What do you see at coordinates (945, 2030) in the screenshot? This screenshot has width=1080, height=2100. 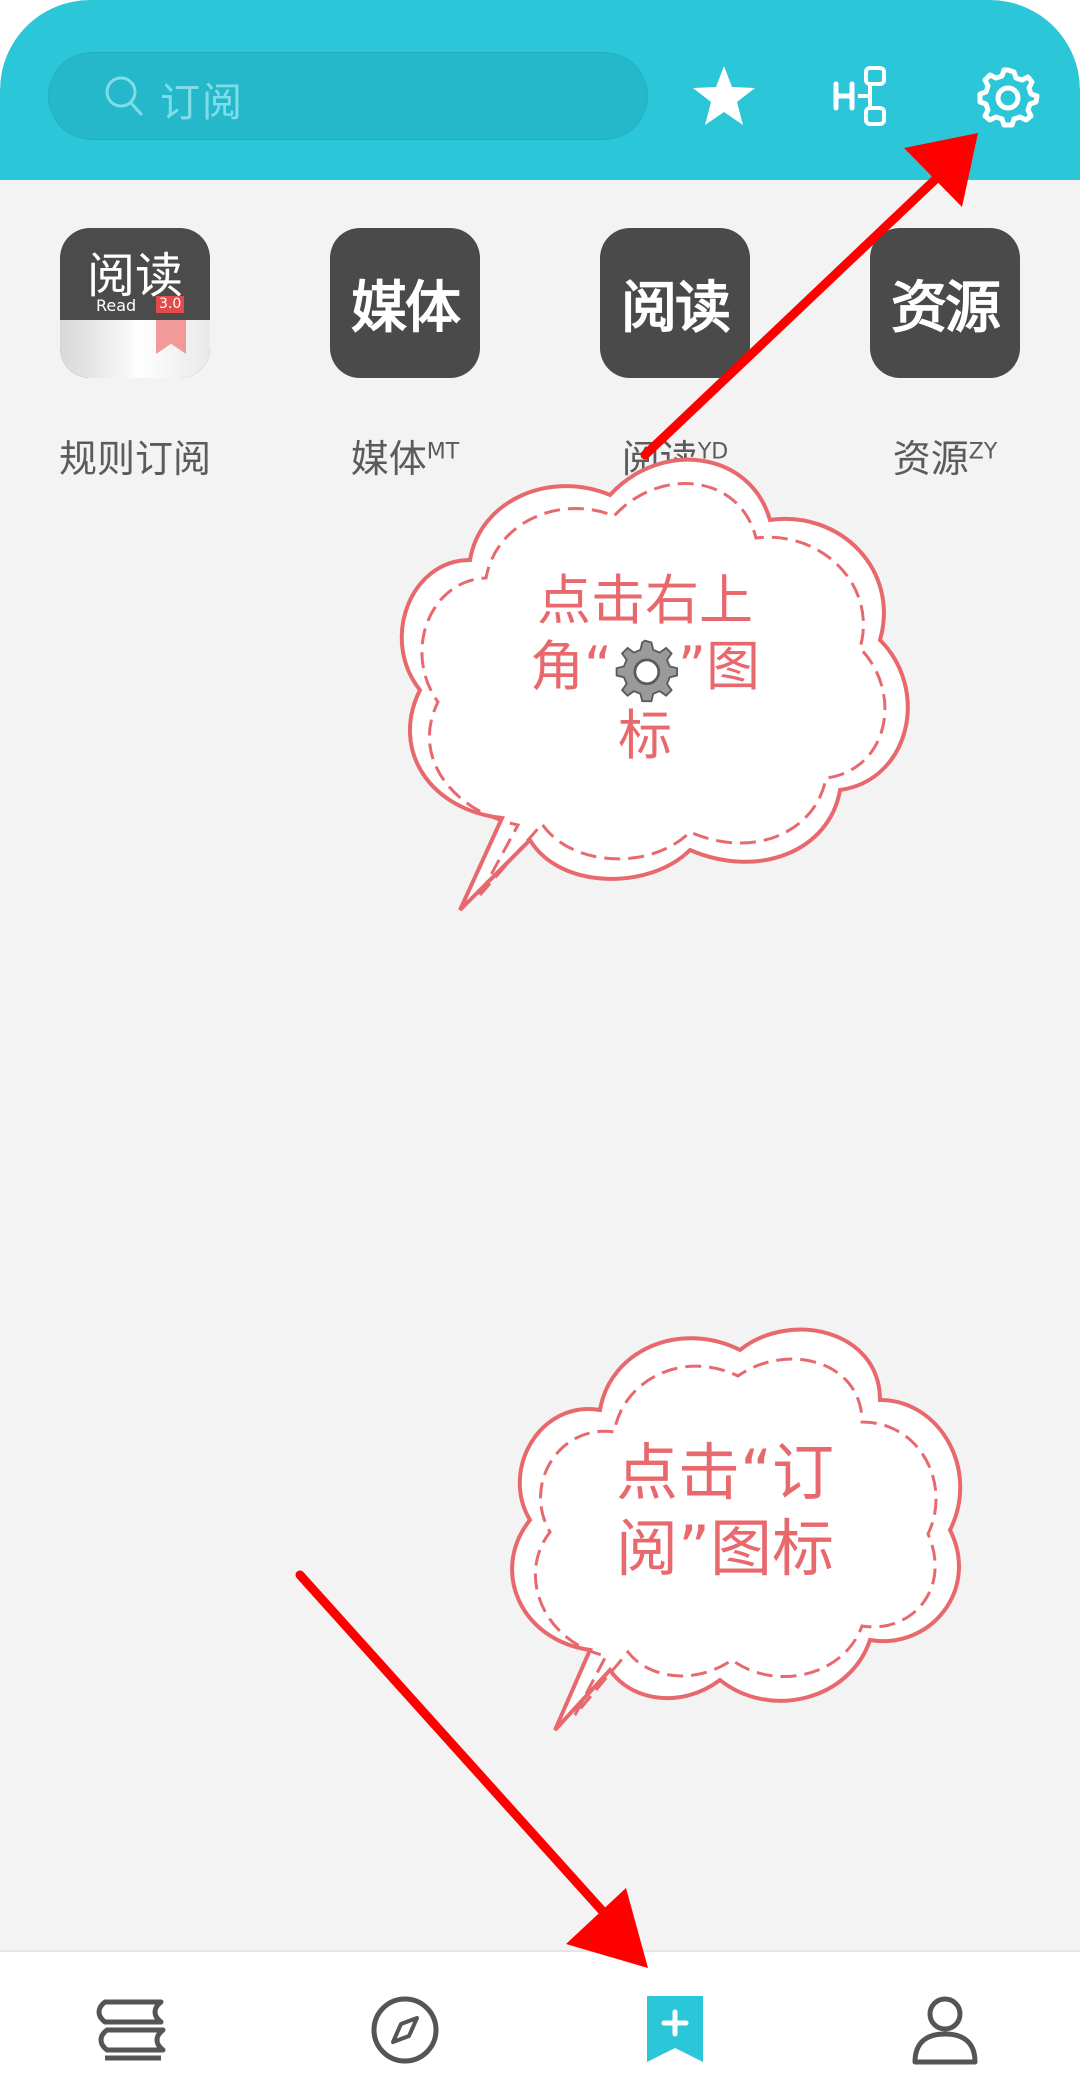 I see `profile-icon` at bounding box center [945, 2030].